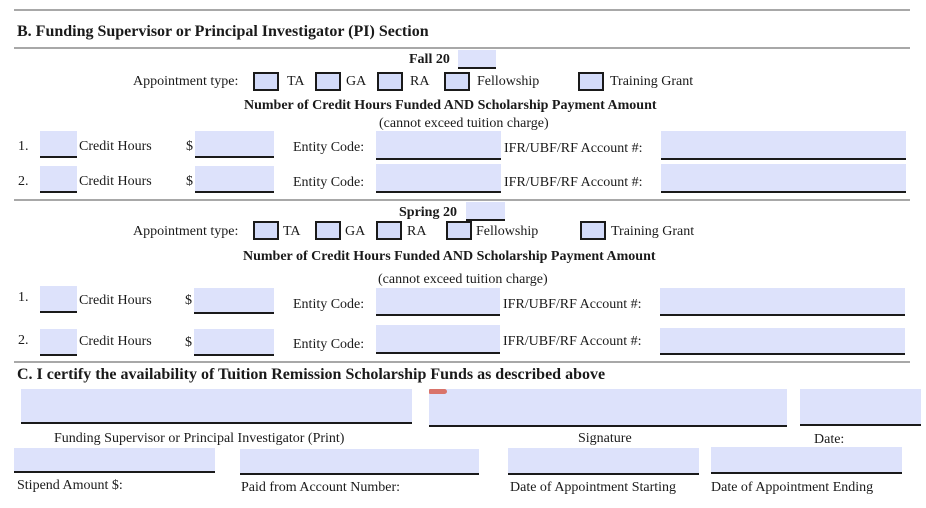 This screenshot has height=508, width=926. Describe the element at coordinates (234, 179) in the screenshot. I see `fall-row2-amount-field` at that location.